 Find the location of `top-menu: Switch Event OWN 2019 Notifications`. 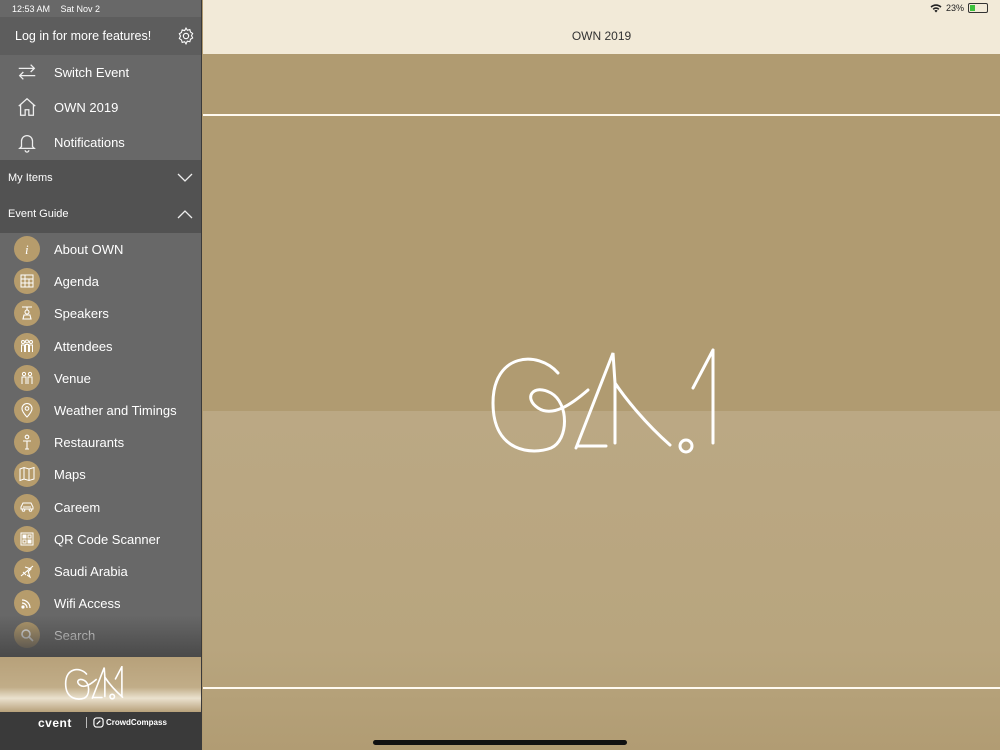

top-menu: Switch Event OWN 2019 Notifications is located at coordinates (100, 107).